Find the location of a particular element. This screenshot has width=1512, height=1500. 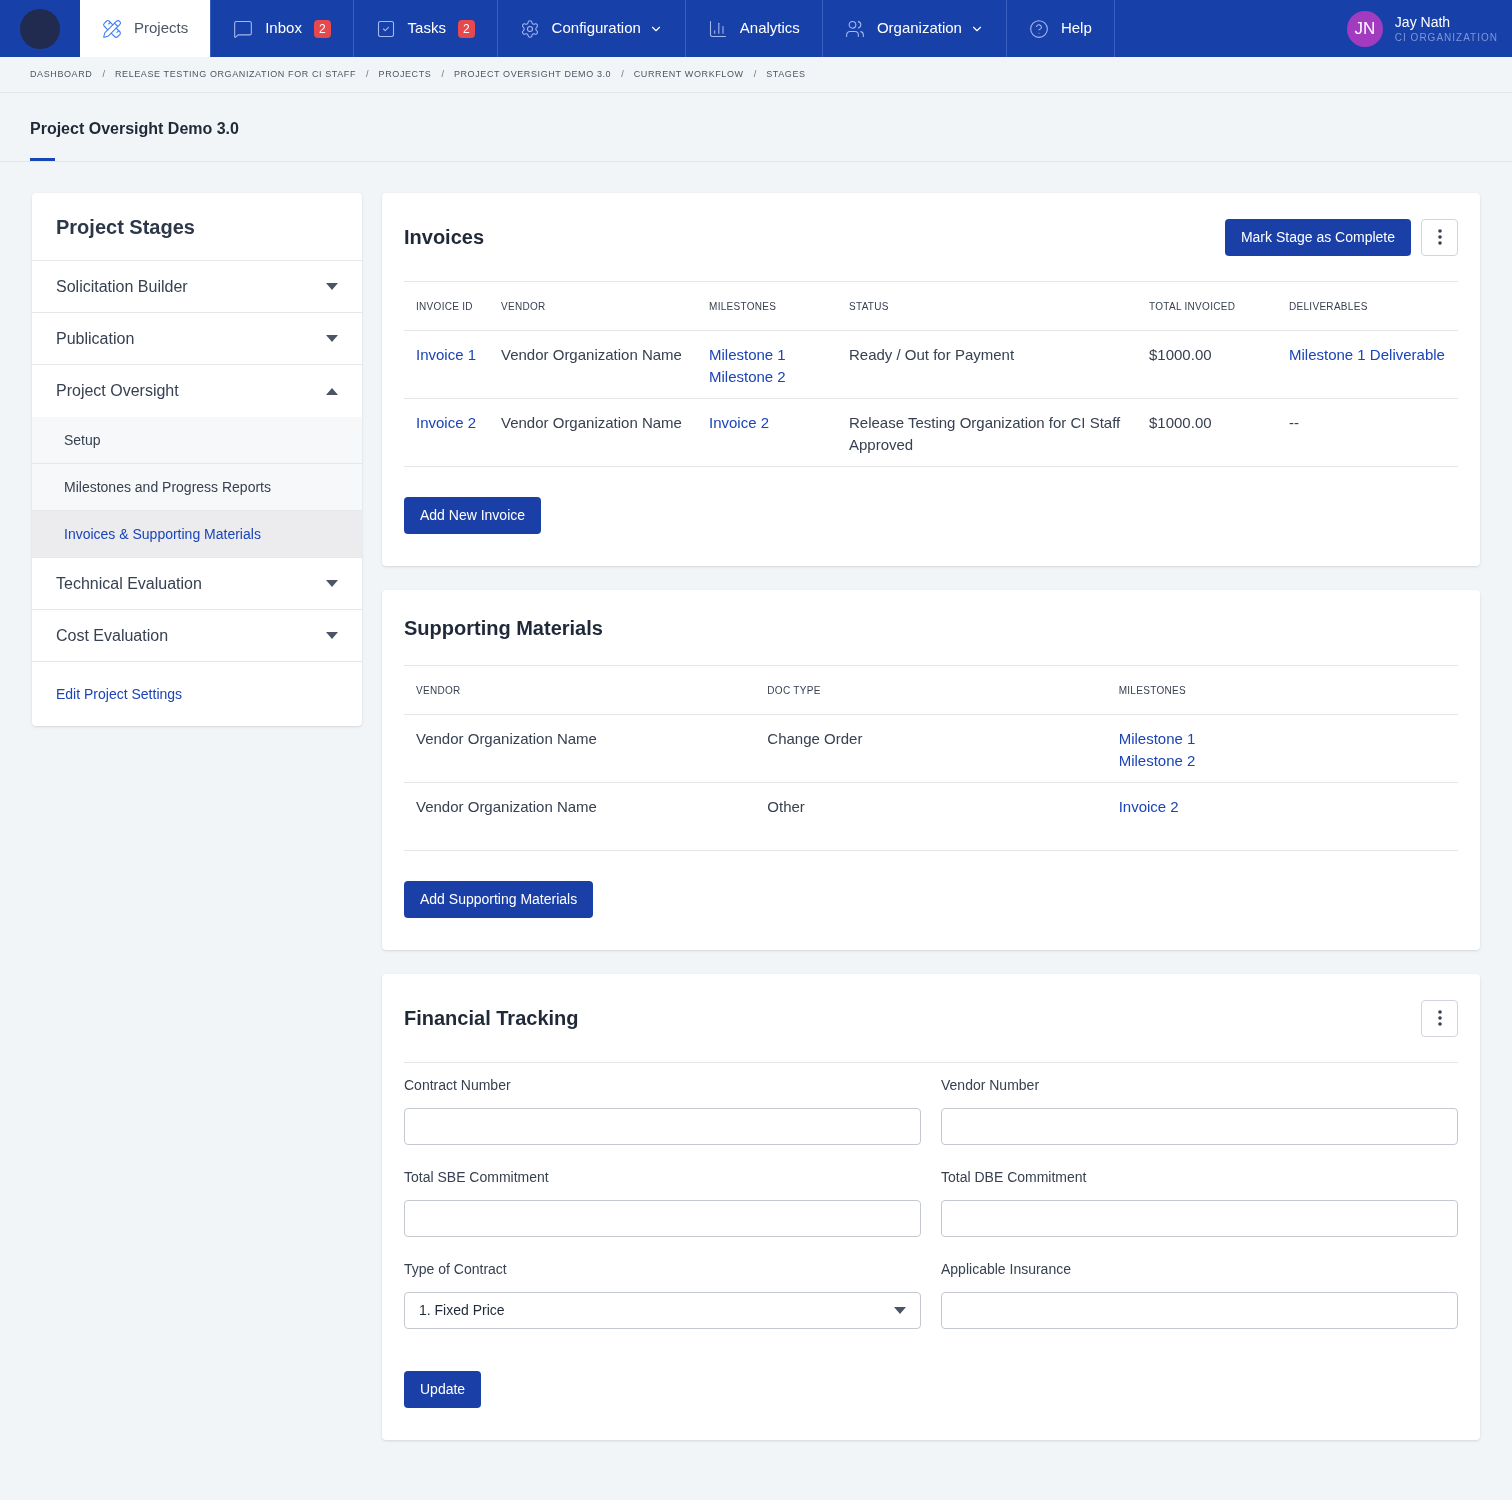

settings-icon is located at coordinates (529, 28).